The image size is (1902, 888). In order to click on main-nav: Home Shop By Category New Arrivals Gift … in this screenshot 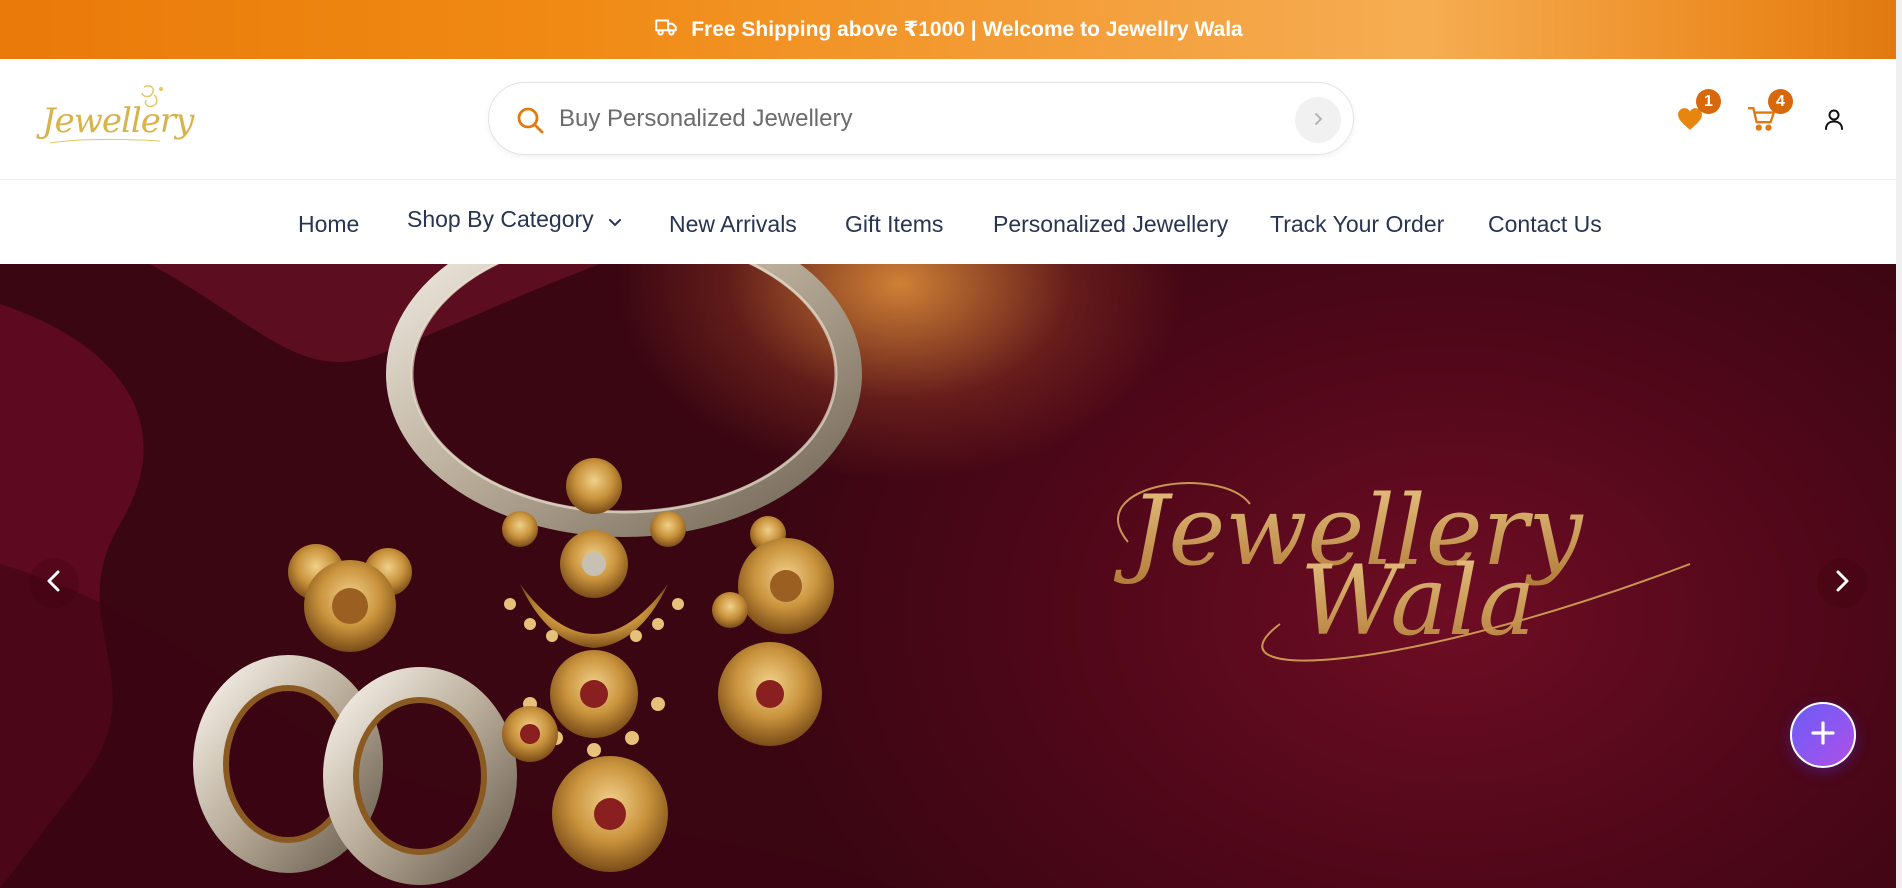, I will do `click(948, 222)`.